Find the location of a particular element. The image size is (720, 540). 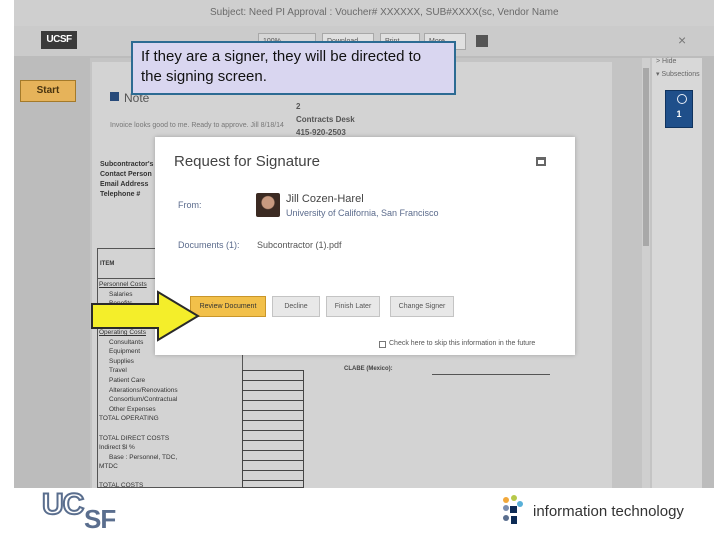

budget-line: Supplies is located at coordinates (121, 361).